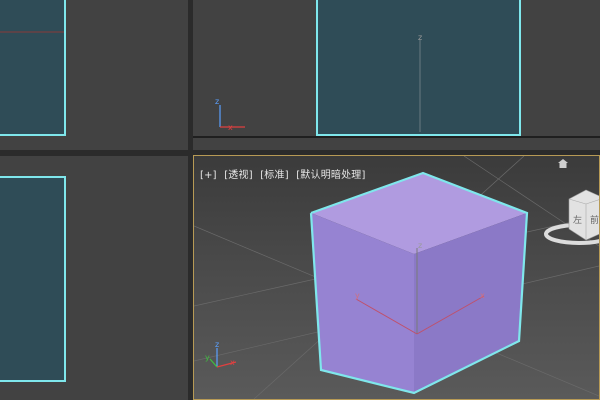 The image size is (600, 400). Describe the element at coordinates (594, 220) in the screenshot. I see `viewcube-face-front: 前` at that location.